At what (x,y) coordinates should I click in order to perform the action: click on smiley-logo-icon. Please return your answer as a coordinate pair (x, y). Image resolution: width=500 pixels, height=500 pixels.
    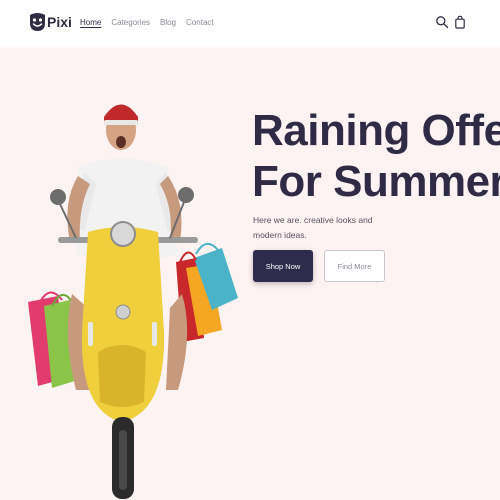
    Looking at the image, I should click on (37, 22).